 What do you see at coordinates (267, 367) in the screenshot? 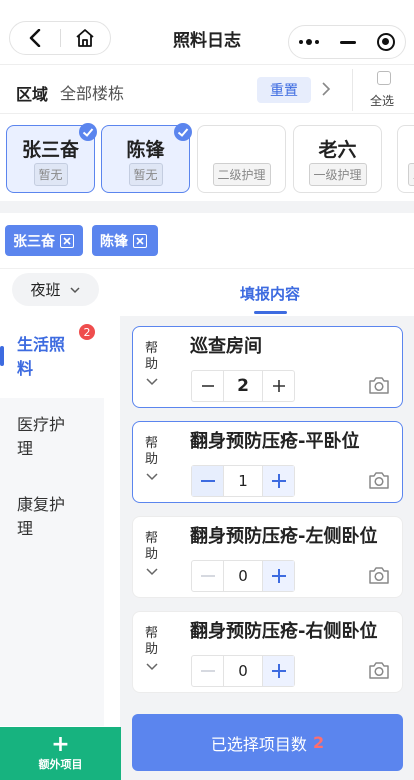
I see `care-item-card: 帮助 巡查房间 2` at bounding box center [267, 367].